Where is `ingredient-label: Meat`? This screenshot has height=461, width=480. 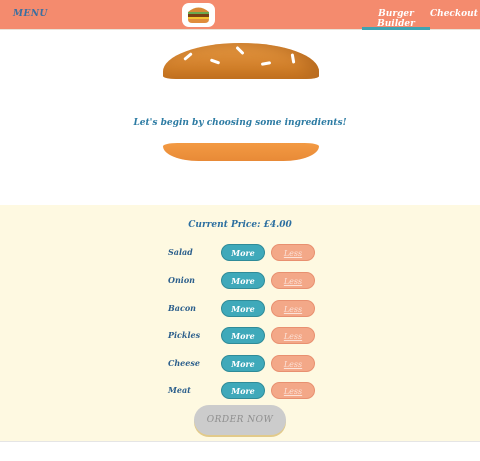 ingredient-label: Meat is located at coordinates (179, 390).